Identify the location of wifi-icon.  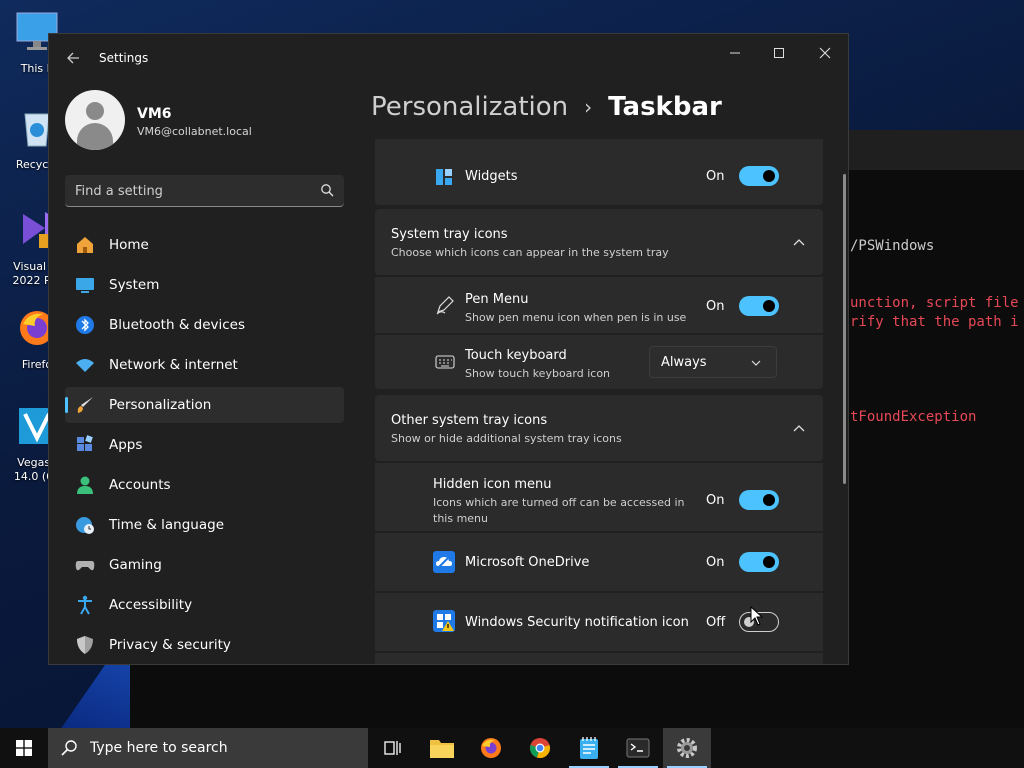
(85, 365).